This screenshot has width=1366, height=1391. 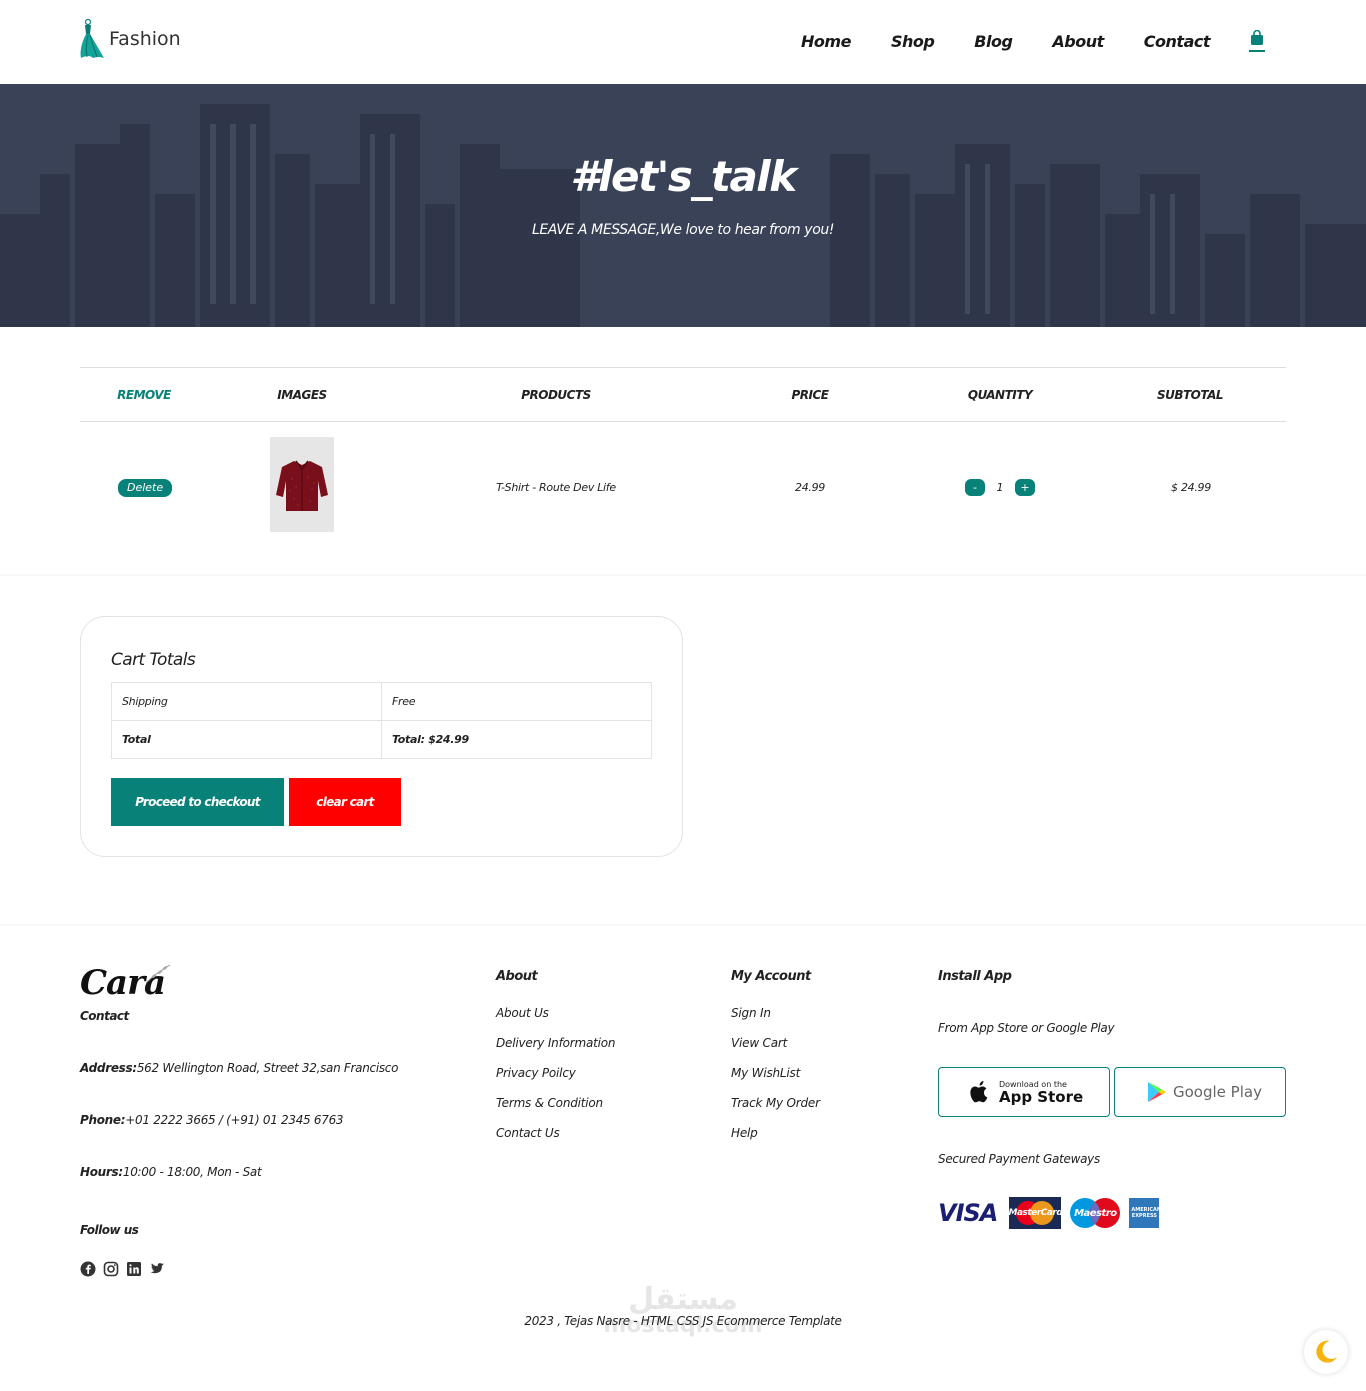 I want to click on col-subtotal: SUBTOTAL, so click(x=1190, y=395).